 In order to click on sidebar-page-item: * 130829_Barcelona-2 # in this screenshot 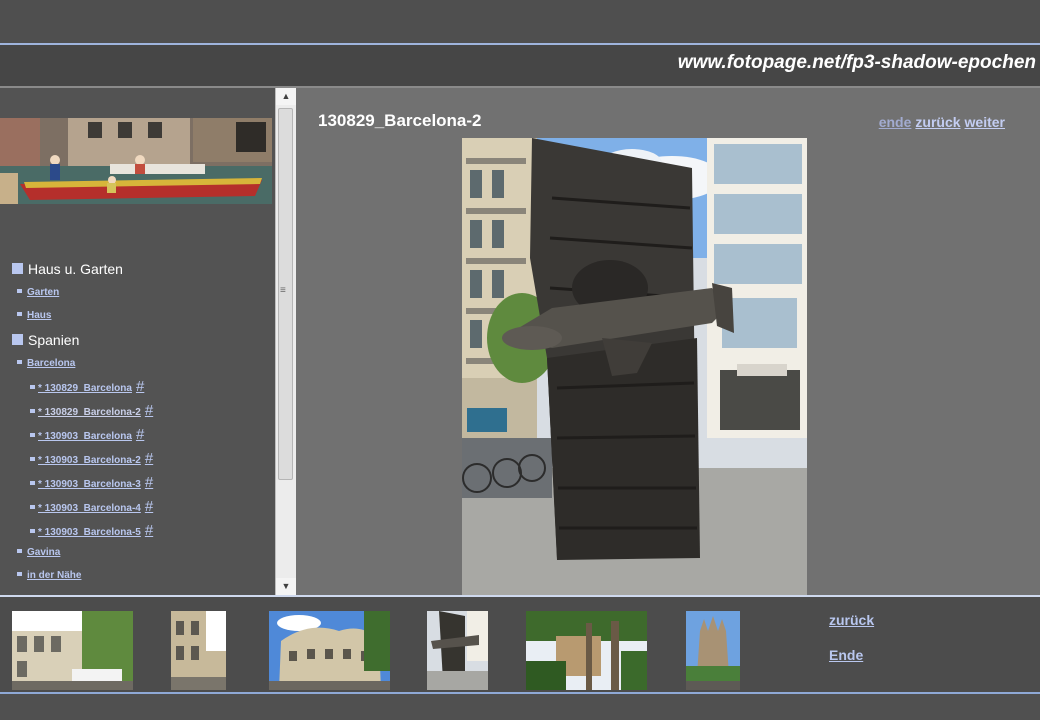, I will do `click(91, 410)`.